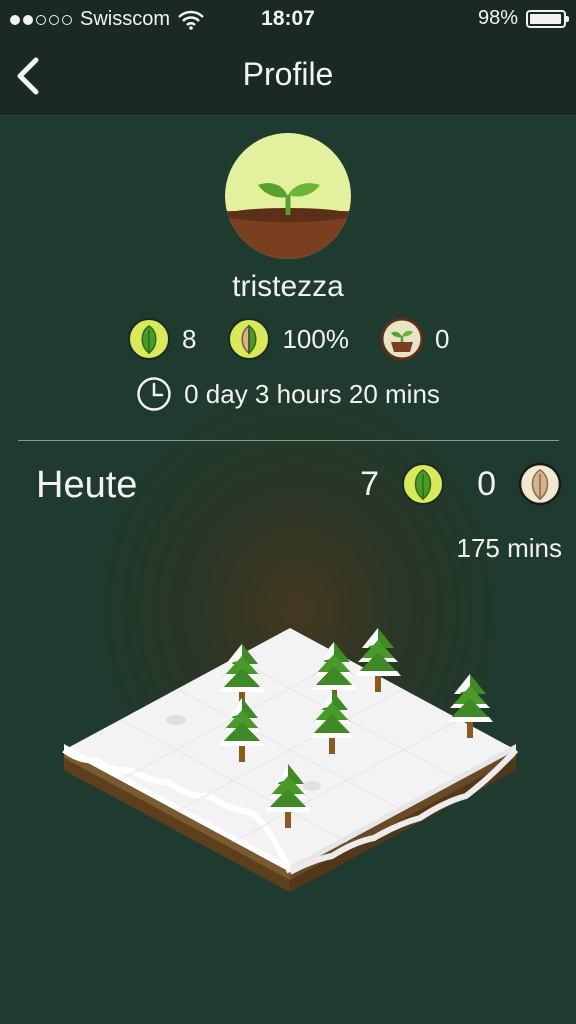 This screenshot has width=576, height=1024. I want to click on sprout-icon, so click(288, 196).